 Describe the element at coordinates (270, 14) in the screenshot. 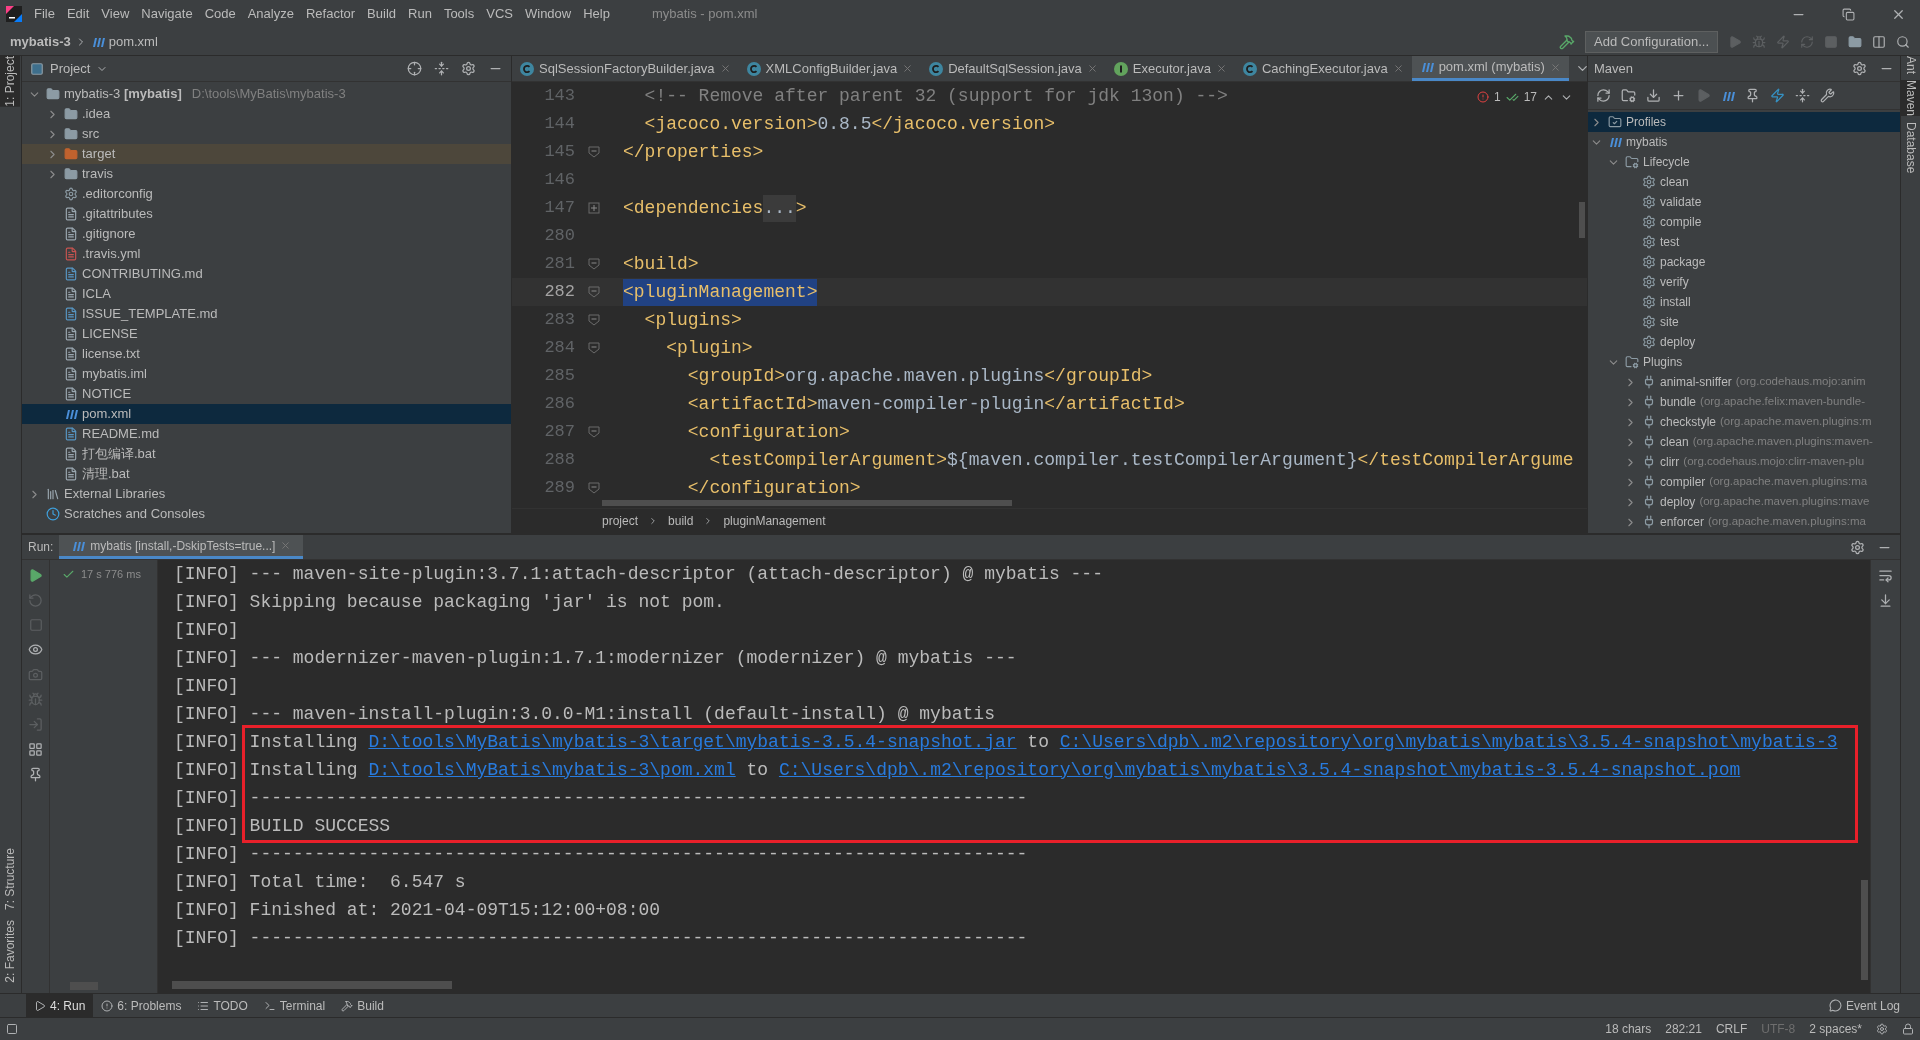

I see `menu-item: Analyze` at that location.